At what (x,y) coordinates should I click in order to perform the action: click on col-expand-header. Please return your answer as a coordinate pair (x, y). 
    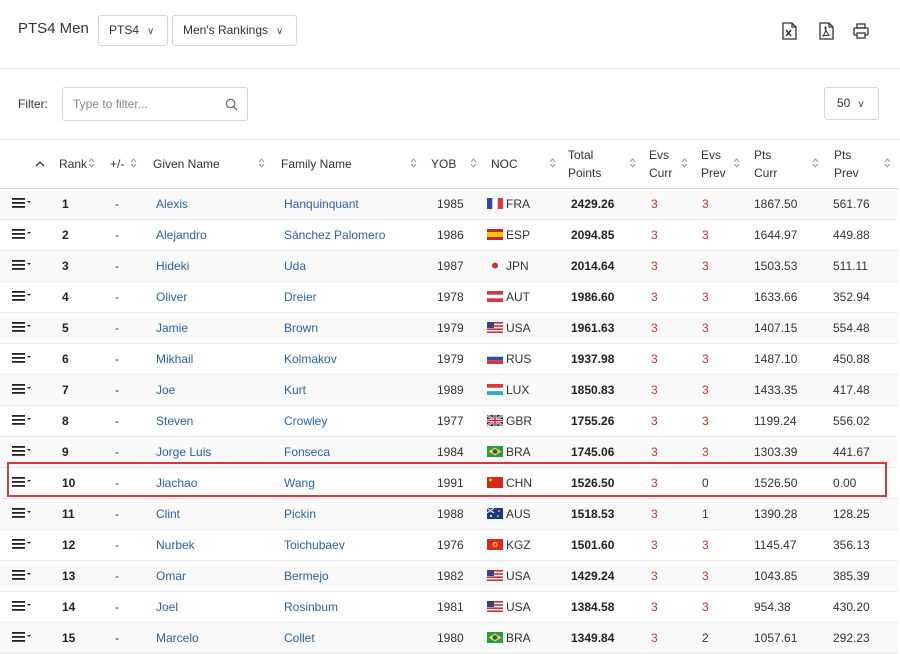
    Looking at the image, I should click on (25, 164).